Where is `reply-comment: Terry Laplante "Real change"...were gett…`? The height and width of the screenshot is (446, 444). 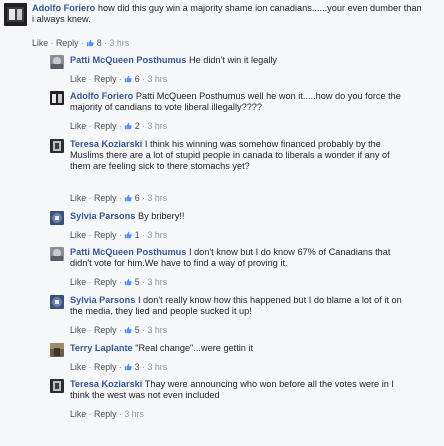
reply-comment: Terry Laplante "Real change"...were gett… is located at coordinates (247, 359).